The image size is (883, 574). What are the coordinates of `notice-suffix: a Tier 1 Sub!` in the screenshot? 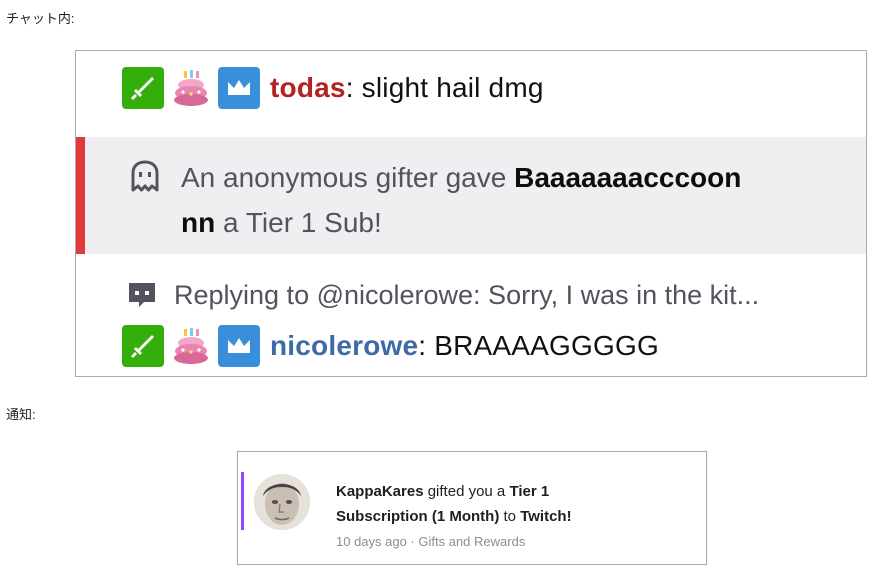 It's located at (298, 222).